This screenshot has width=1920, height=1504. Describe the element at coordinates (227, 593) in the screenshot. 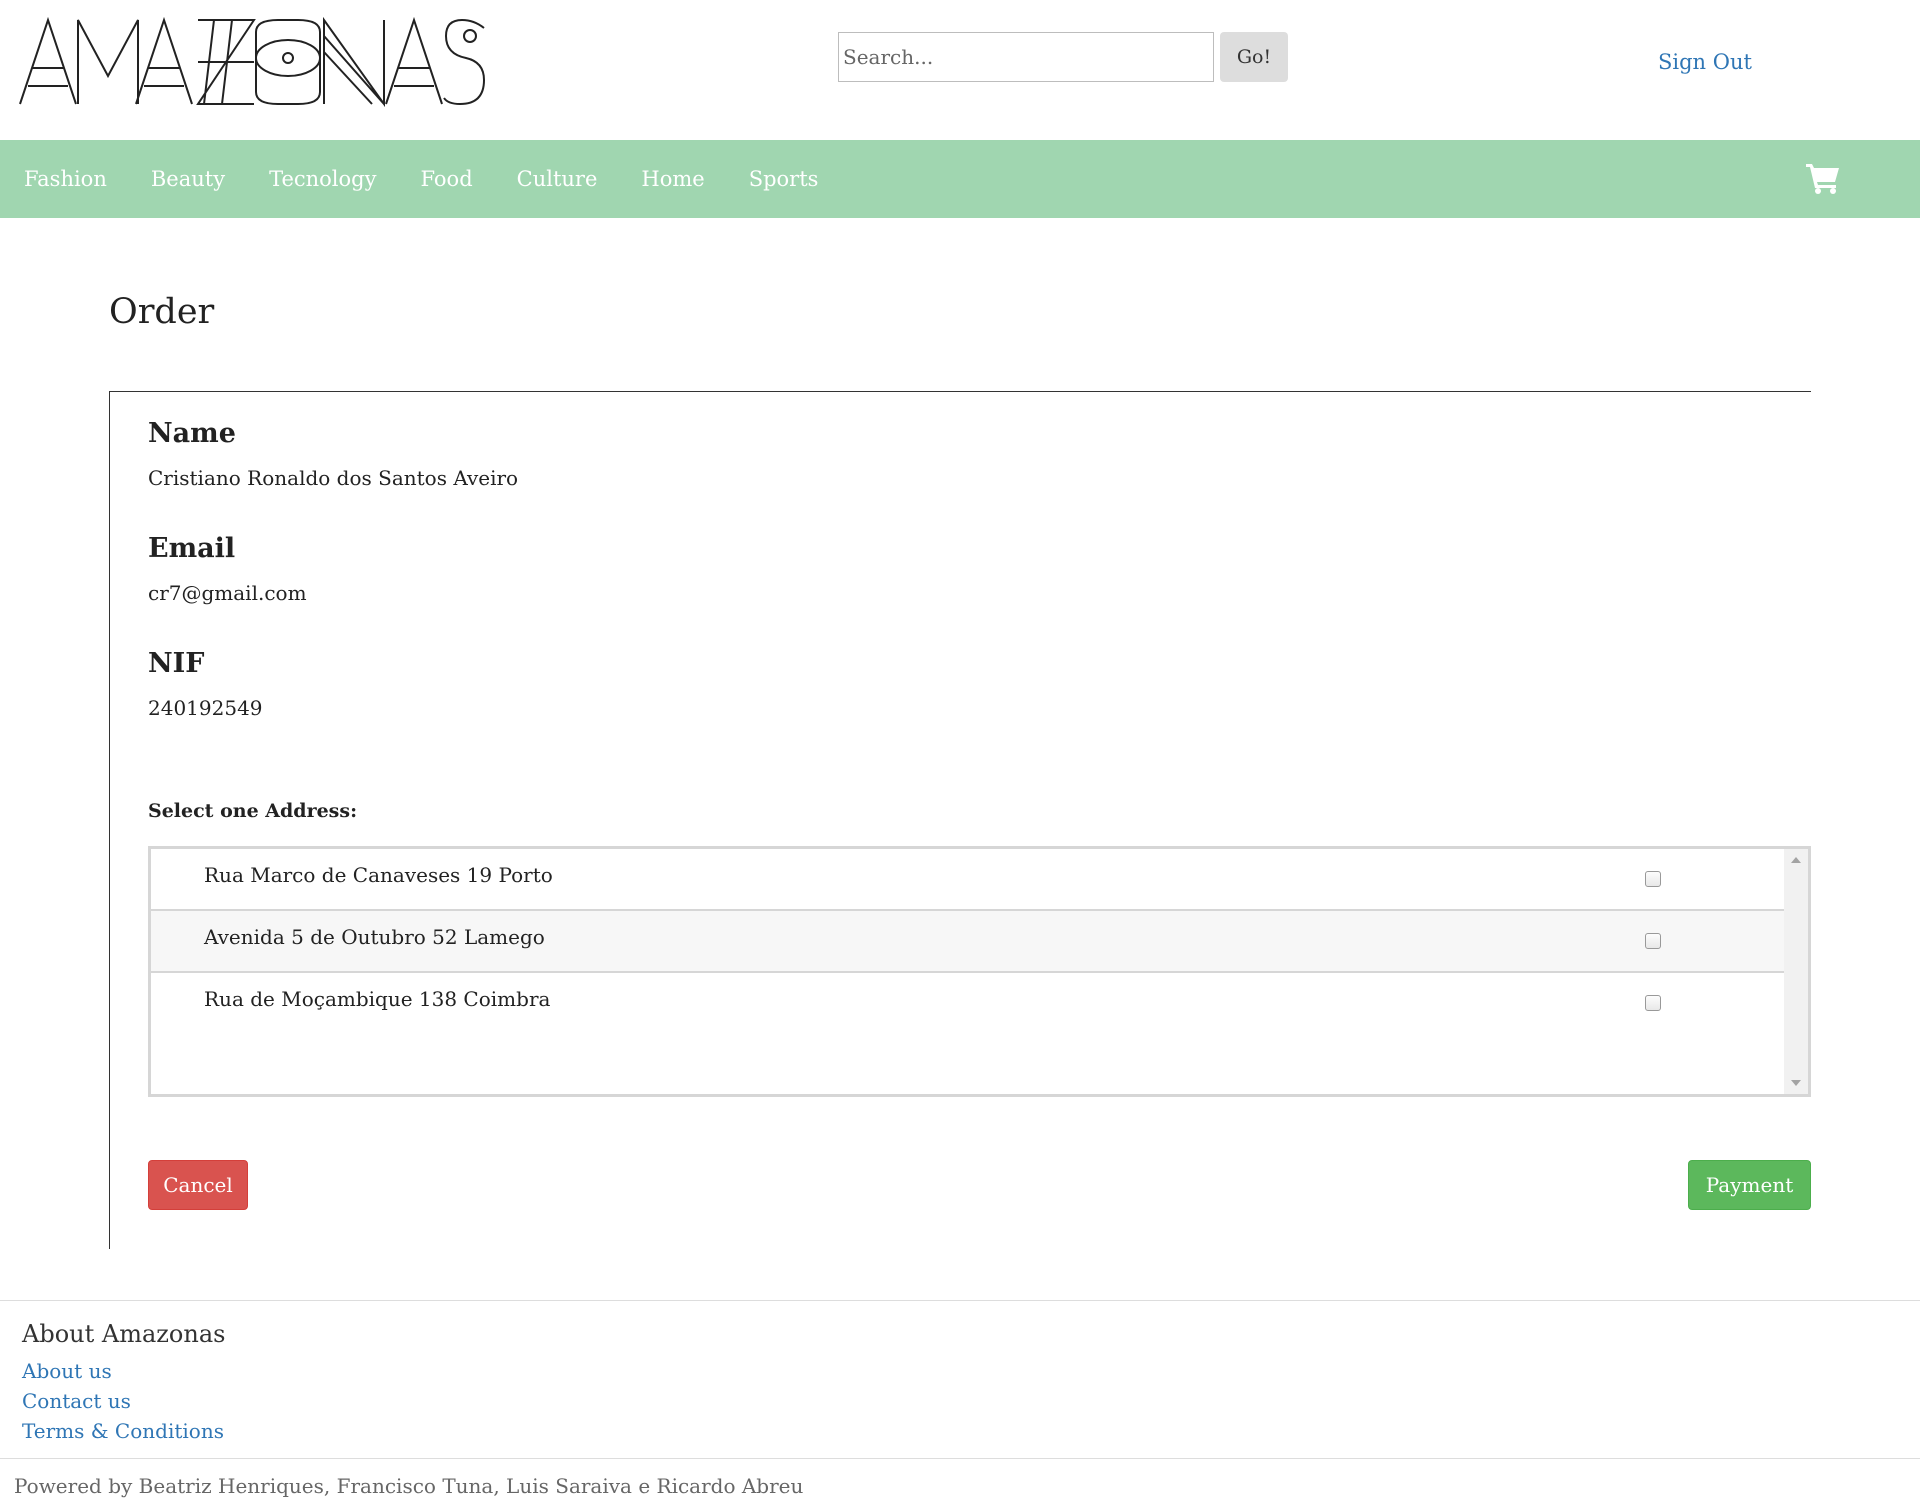

I see `email-value: cr7@gmail.com` at that location.